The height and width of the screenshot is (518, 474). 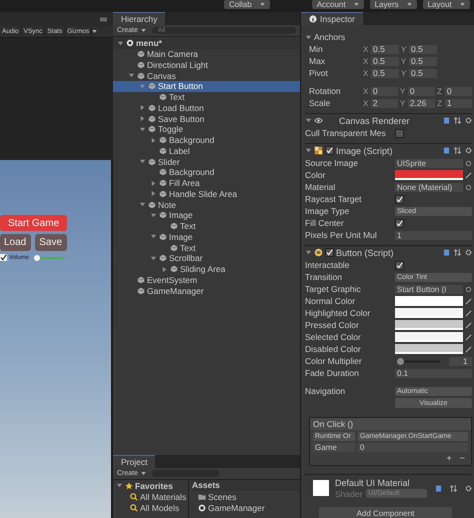 I want to click on number-field: 0.1, so click(x=433, y=373).